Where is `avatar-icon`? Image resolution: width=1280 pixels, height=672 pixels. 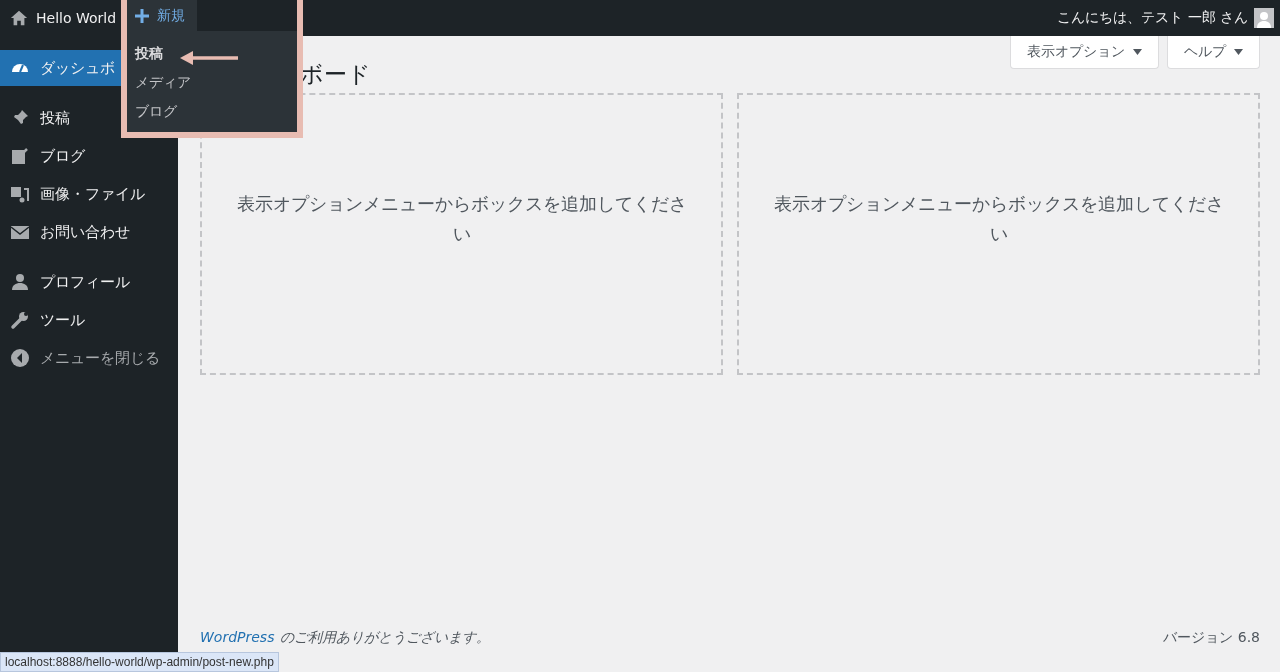
avatar-icon is located at coordinates (1264, 18).